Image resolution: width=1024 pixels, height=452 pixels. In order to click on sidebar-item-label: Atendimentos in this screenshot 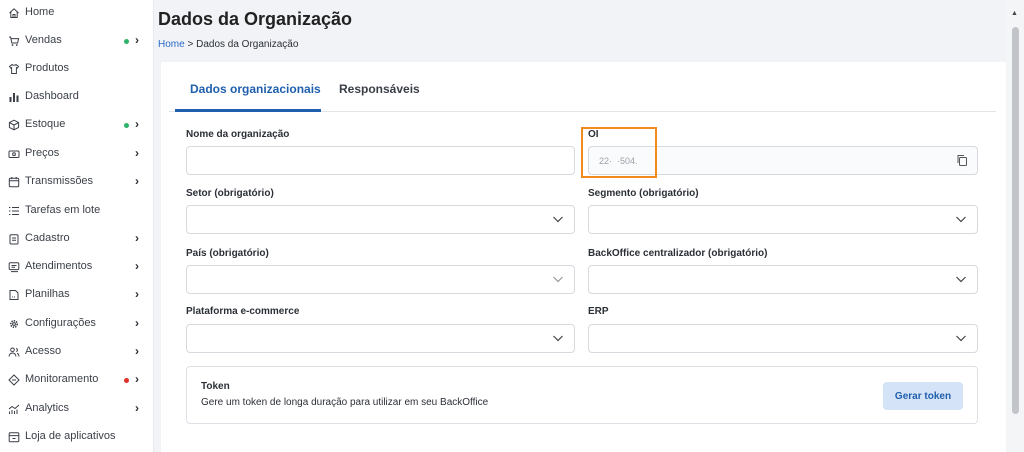, I will do `click(59, 266)`.